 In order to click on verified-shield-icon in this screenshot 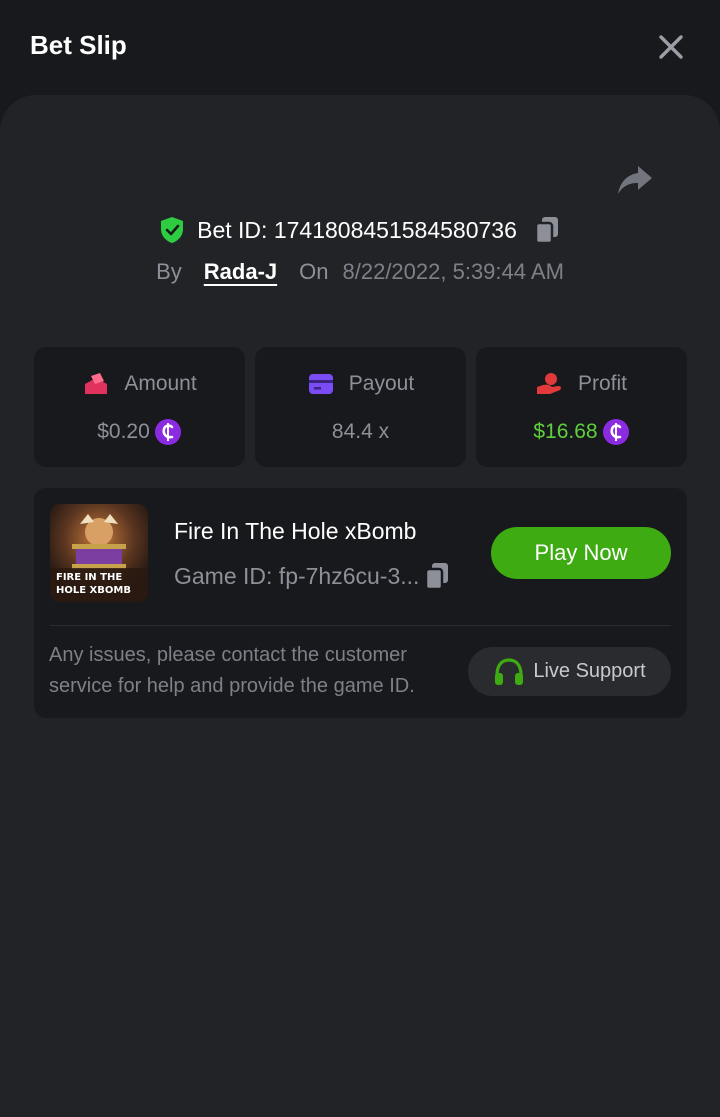, I will do `click(172, 230)`.